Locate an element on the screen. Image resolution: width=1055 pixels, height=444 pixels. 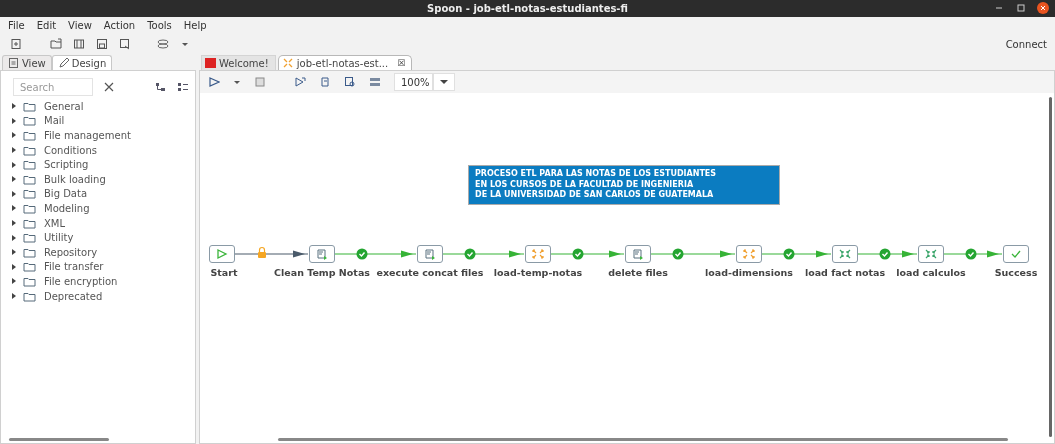
tree-item: Conditions is located at coordinates (98, 150).